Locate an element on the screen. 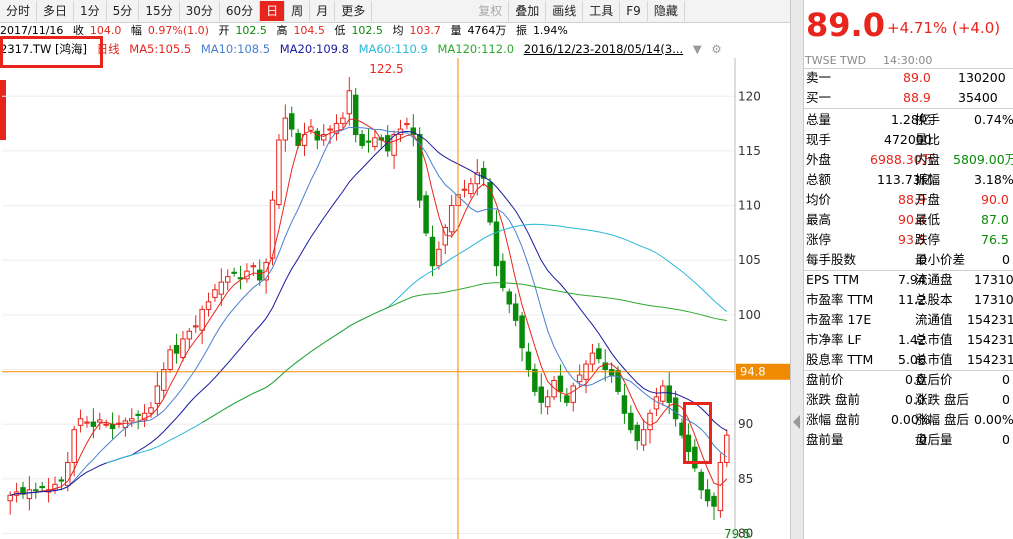  exchange-label: TWSE TWD is located at coordinates (836, 60).